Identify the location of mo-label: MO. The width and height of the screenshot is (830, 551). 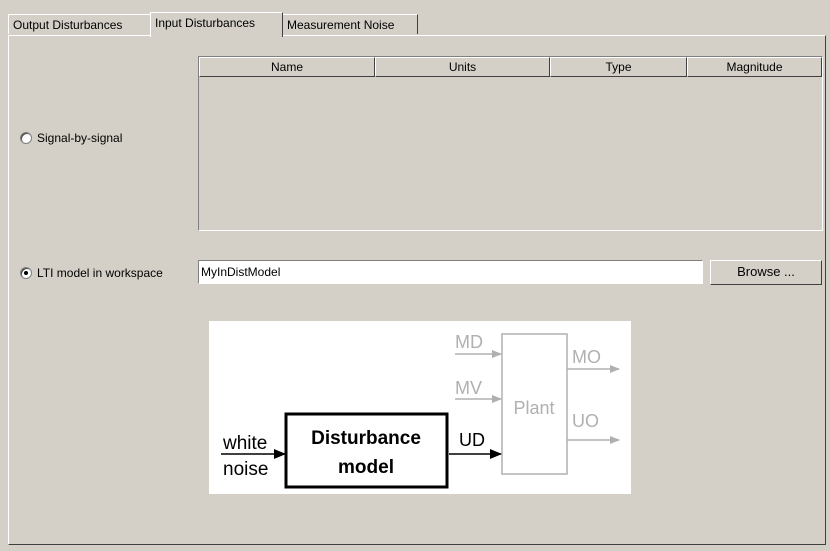
(586, 357).